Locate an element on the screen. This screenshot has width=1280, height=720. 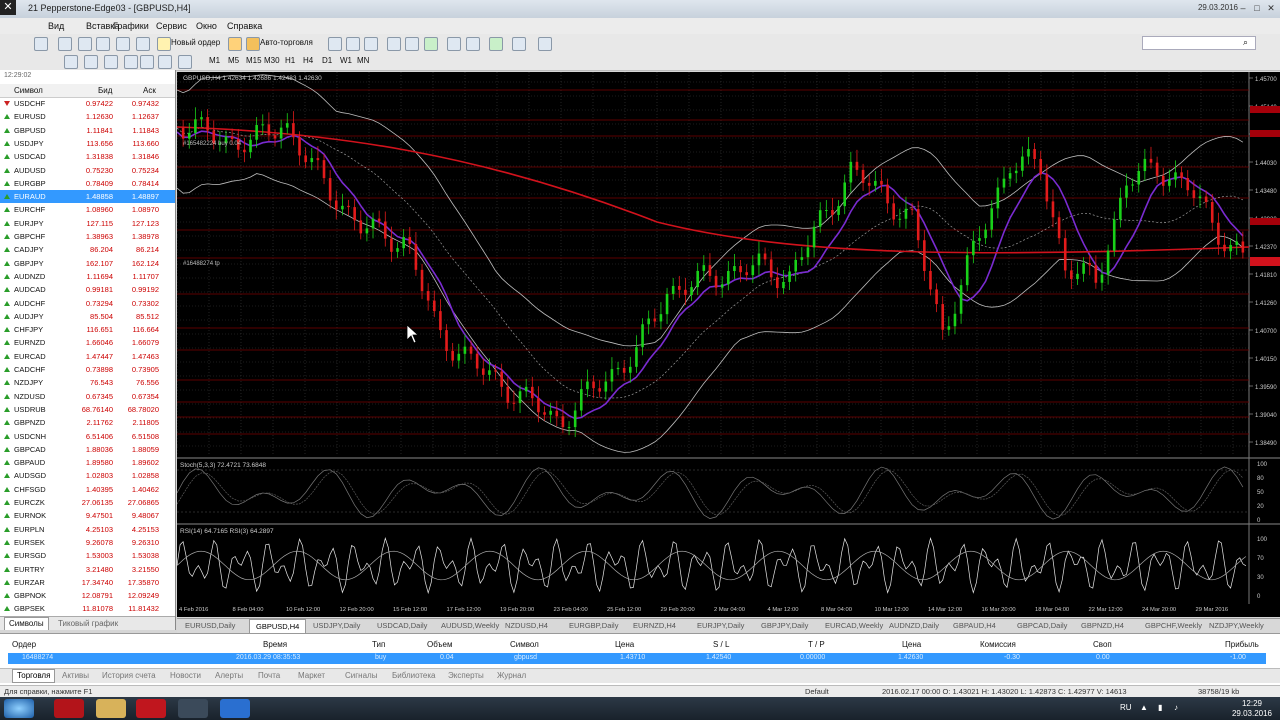
chart-tab: USDCAD,Daily is located at coordinates (402, 625).